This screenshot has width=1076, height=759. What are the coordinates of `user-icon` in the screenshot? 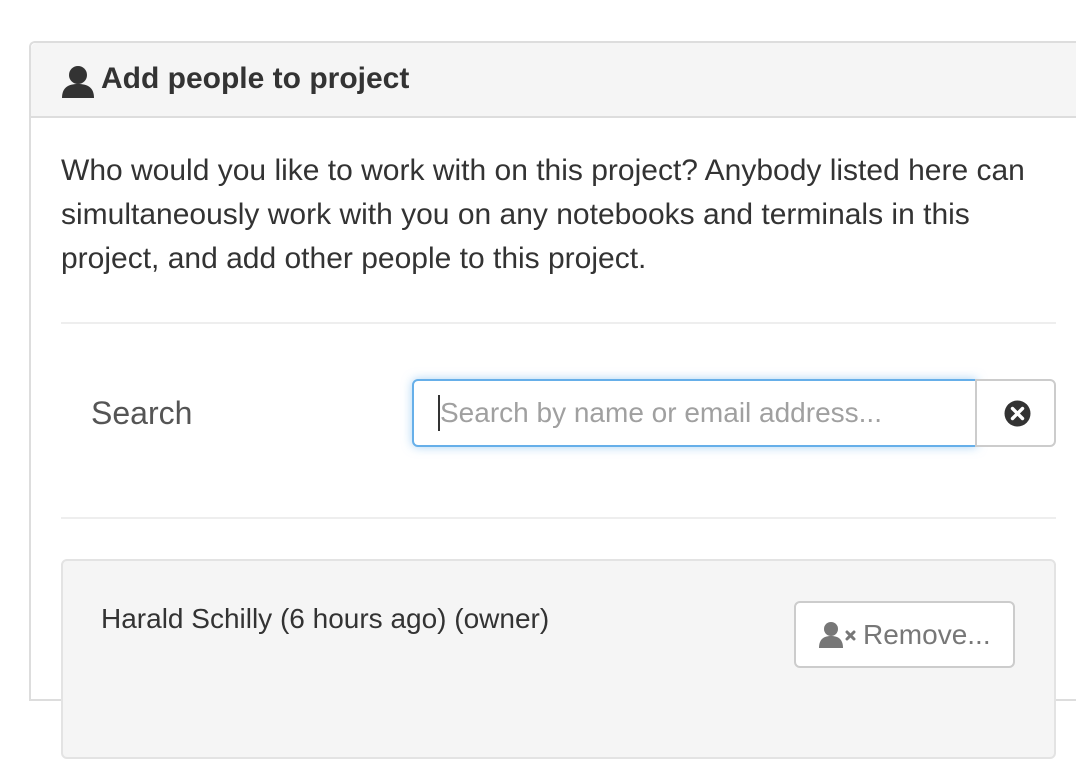 It's located at (78, 82).